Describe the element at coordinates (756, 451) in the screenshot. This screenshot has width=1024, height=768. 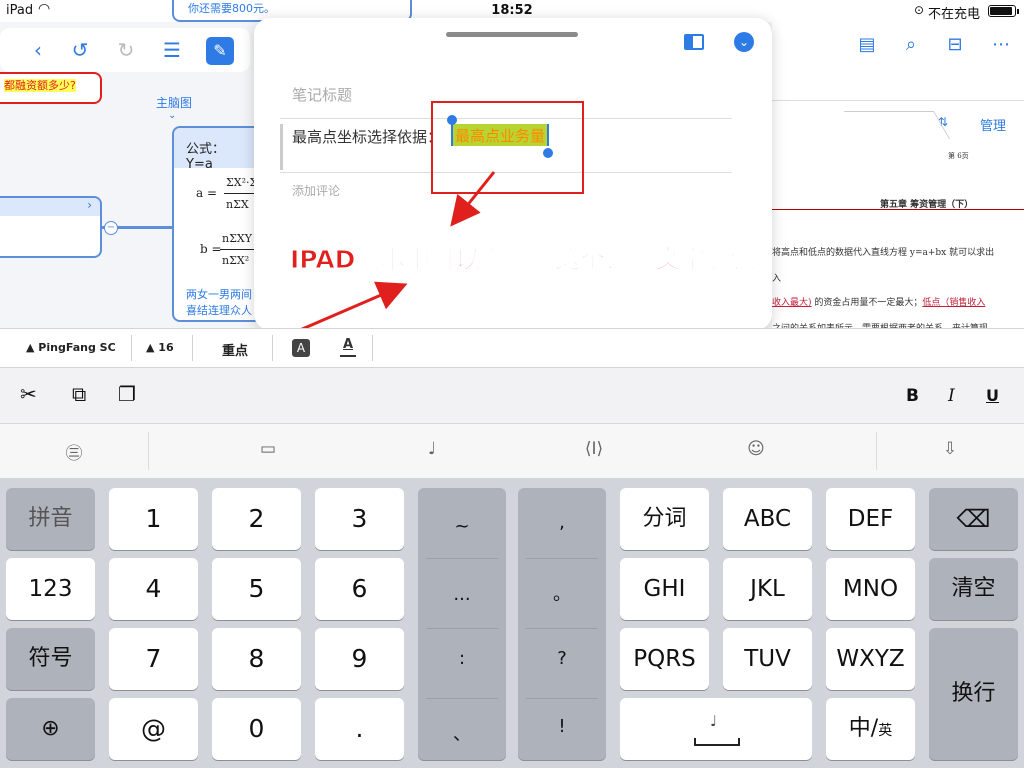
I see `emoji-icon: ☺` at that location.